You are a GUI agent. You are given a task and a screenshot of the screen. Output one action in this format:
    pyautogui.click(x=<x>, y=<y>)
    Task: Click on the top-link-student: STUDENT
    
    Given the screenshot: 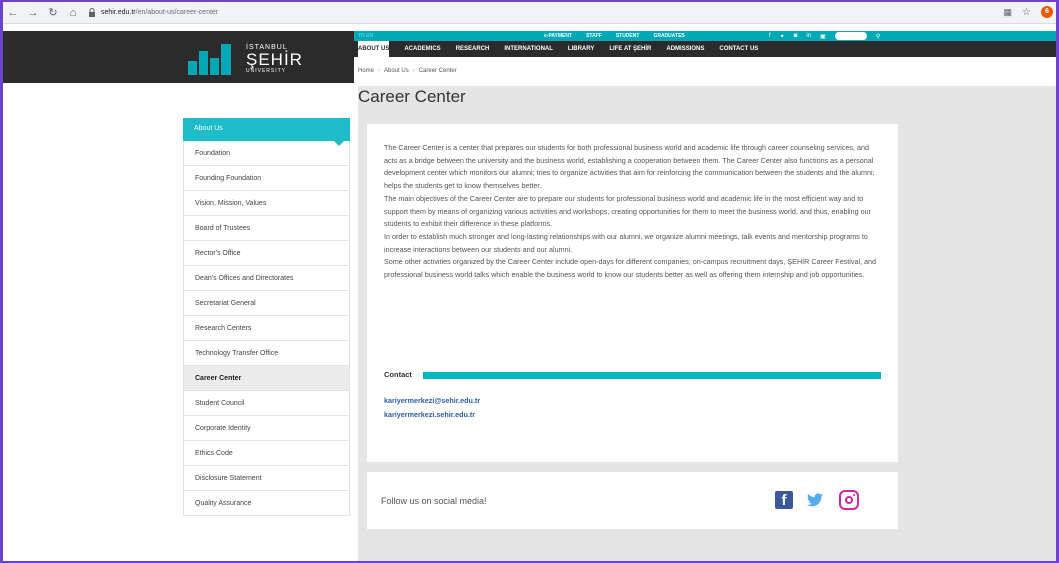 What is the action you would take?
    pyautogui.click(x=628, y=36)
    